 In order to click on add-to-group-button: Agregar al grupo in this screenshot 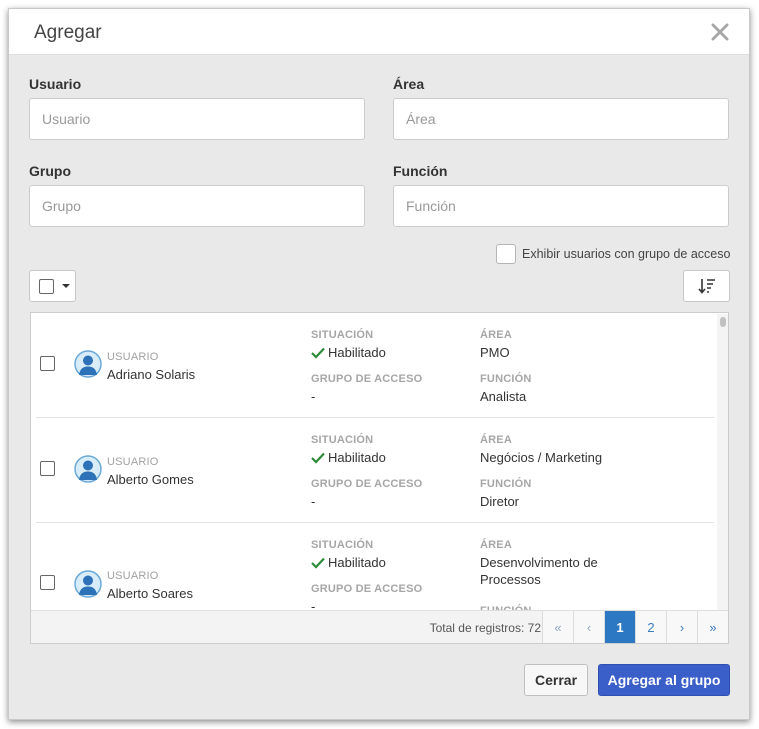, I will do `click(664, 680)`.